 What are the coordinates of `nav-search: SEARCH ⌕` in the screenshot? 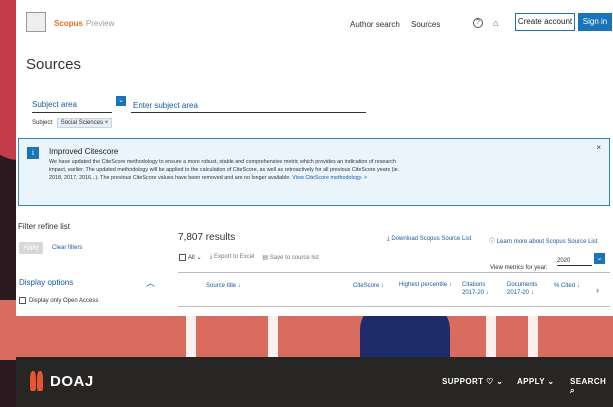 It's located at (591, 386).